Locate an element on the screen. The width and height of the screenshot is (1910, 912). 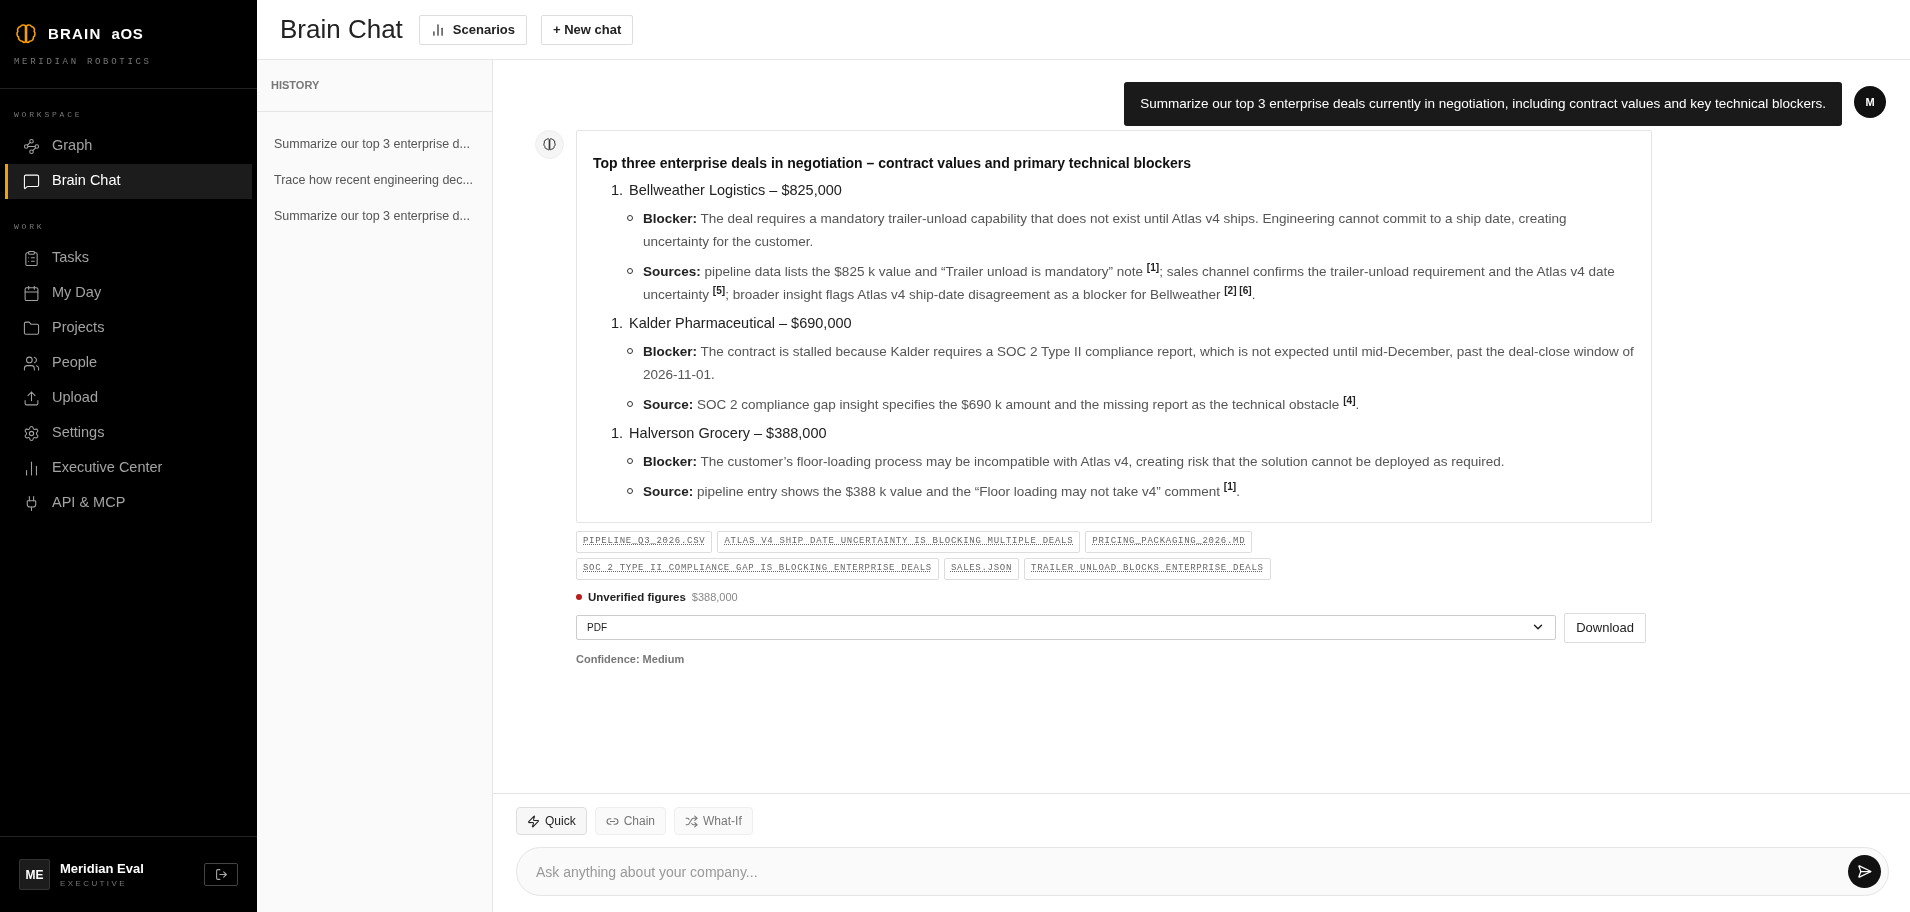
nav-item: Upload is located at coordinates (128, 398).